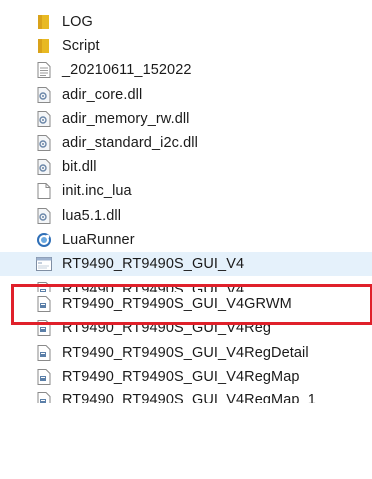 The image size is (372, 479). Describe the element at coordinates (92, 215) in the screenshot. I see `file-name: lua5.1.dll` at that location.